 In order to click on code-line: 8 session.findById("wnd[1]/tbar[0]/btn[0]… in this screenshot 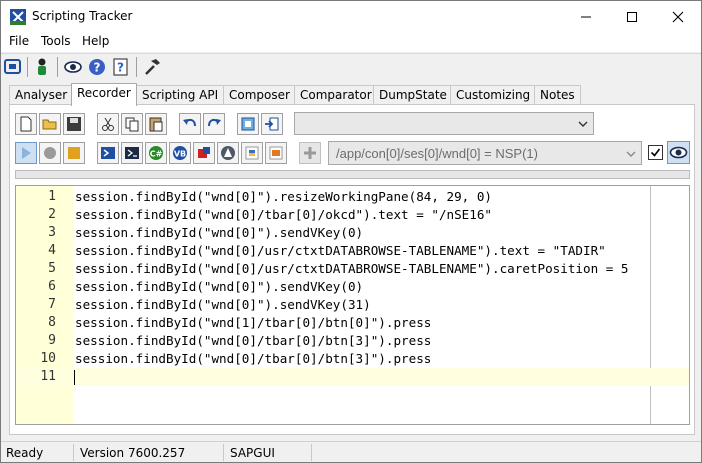, I will do `click(352, 323)`.